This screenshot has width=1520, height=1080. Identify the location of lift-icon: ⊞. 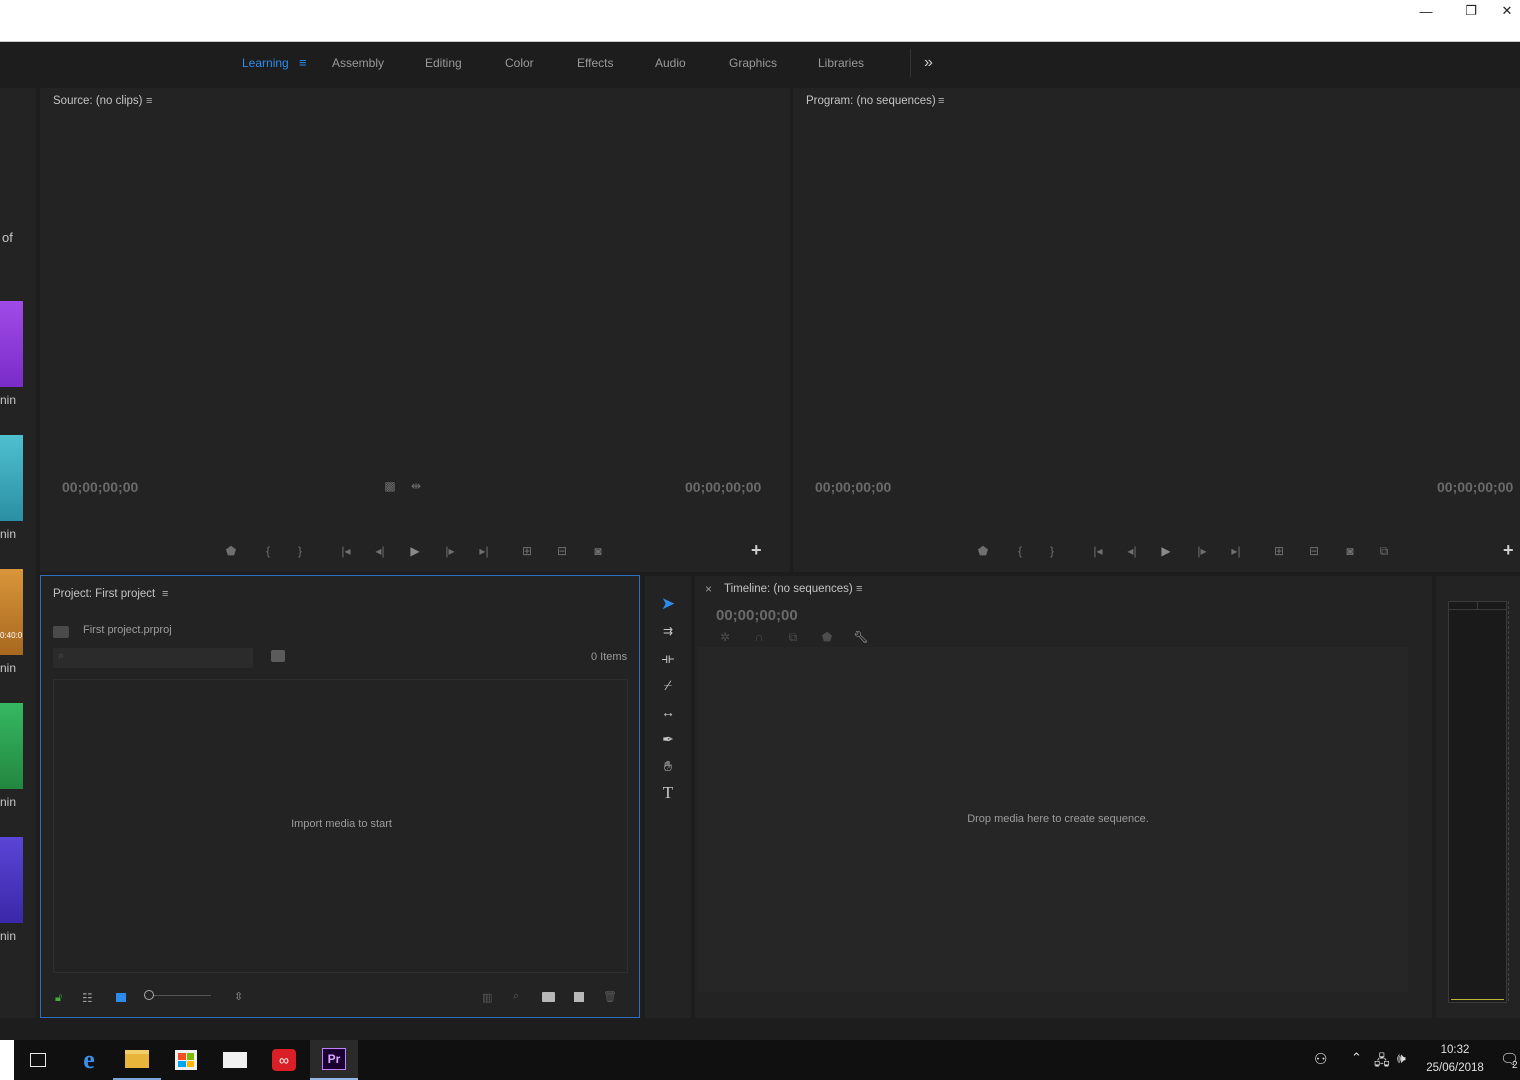
(1279, 551).